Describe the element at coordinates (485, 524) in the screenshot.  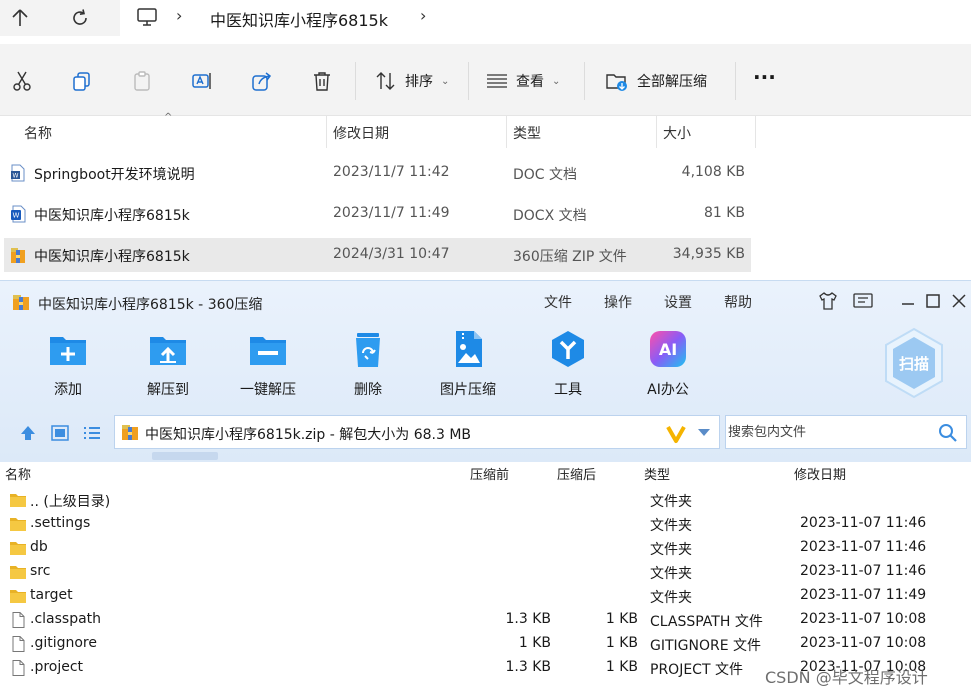
I see `archive-row: .settings 文件夹 2023-11-07 11:46` at that location.